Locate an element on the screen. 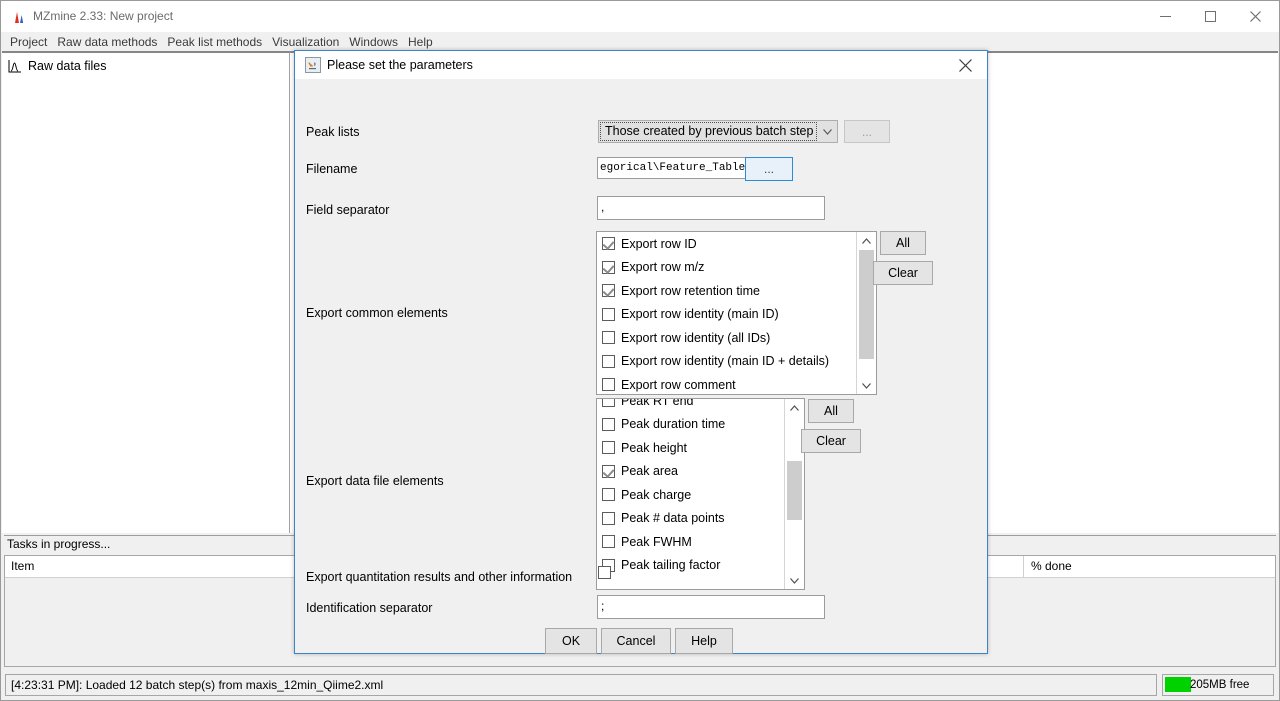  dialog-close-button is located at coordinates (965, 65).